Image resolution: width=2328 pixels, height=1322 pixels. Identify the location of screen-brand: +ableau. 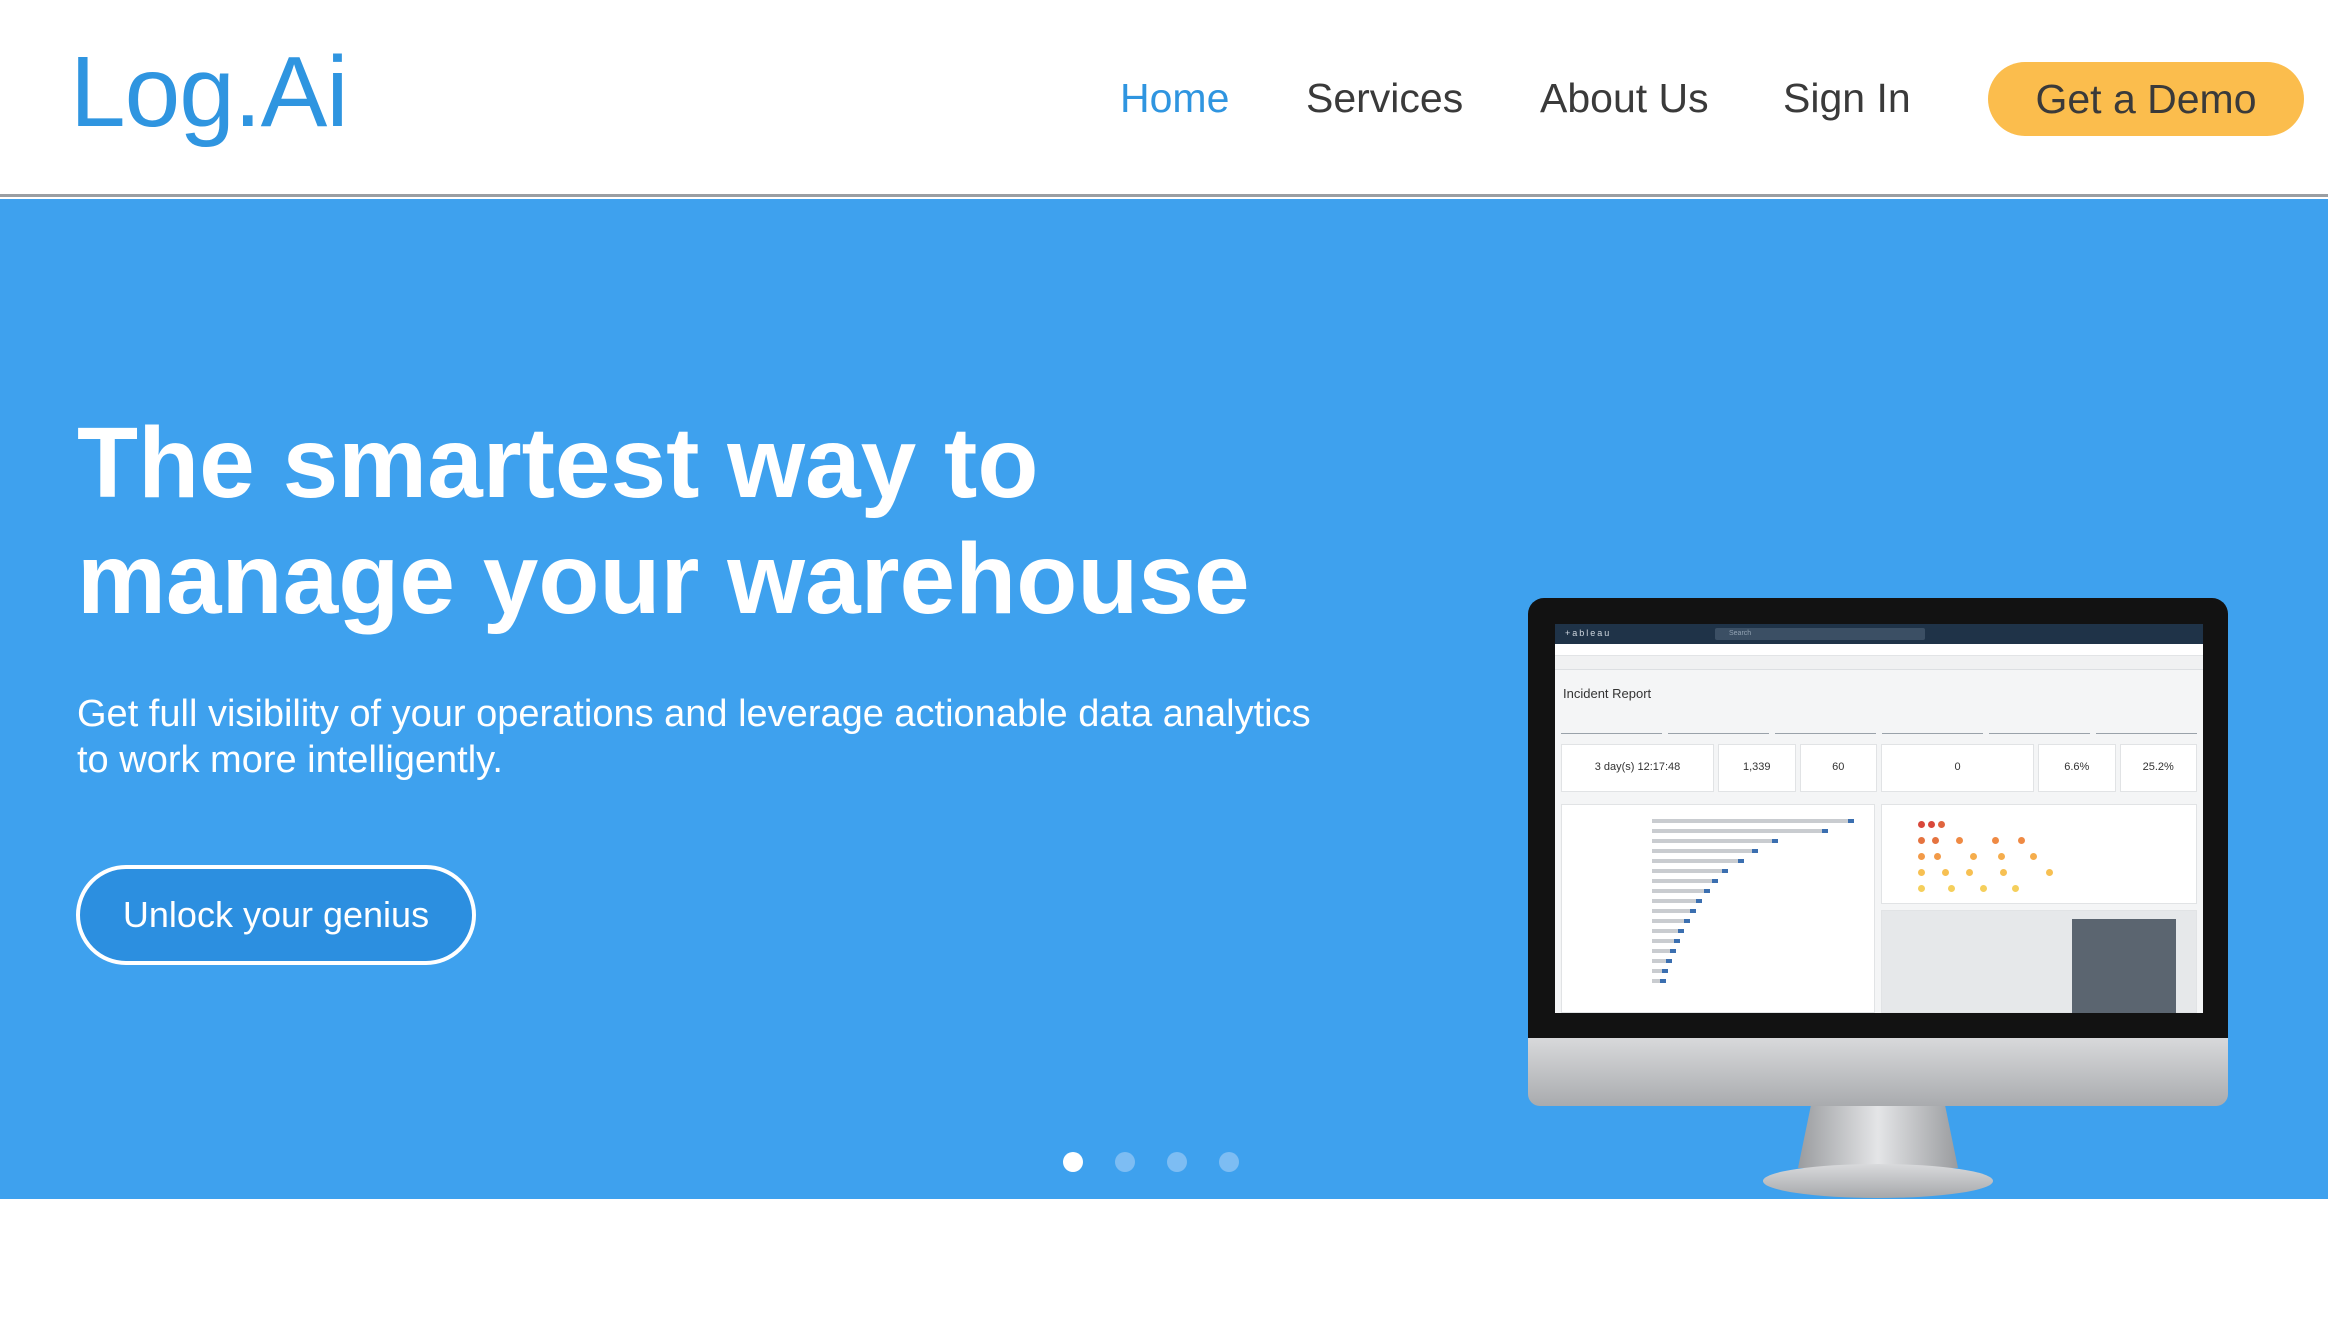
(1588, 633).